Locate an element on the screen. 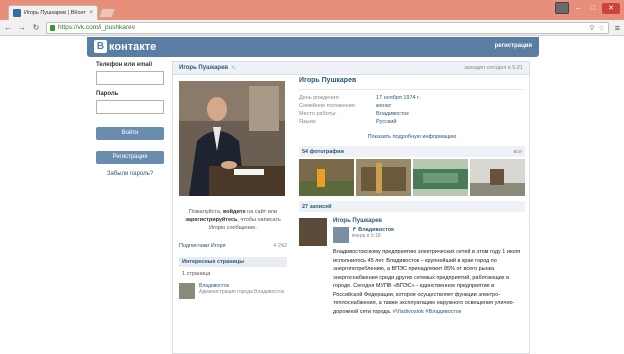 The width and height of the screenshot is (624, 354). interesting-pages-count: 1 страница is located at coordinates (196, 274).